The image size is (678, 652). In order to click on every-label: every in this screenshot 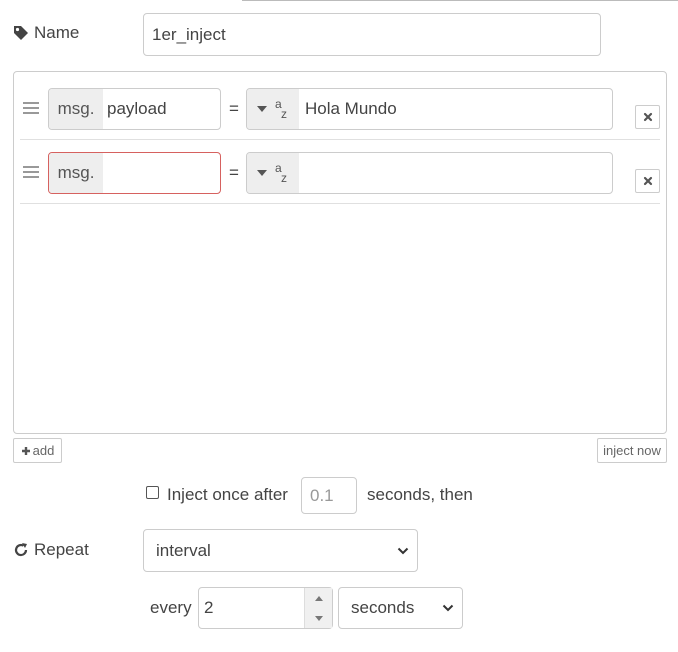, I will do `click(171, 607)`.